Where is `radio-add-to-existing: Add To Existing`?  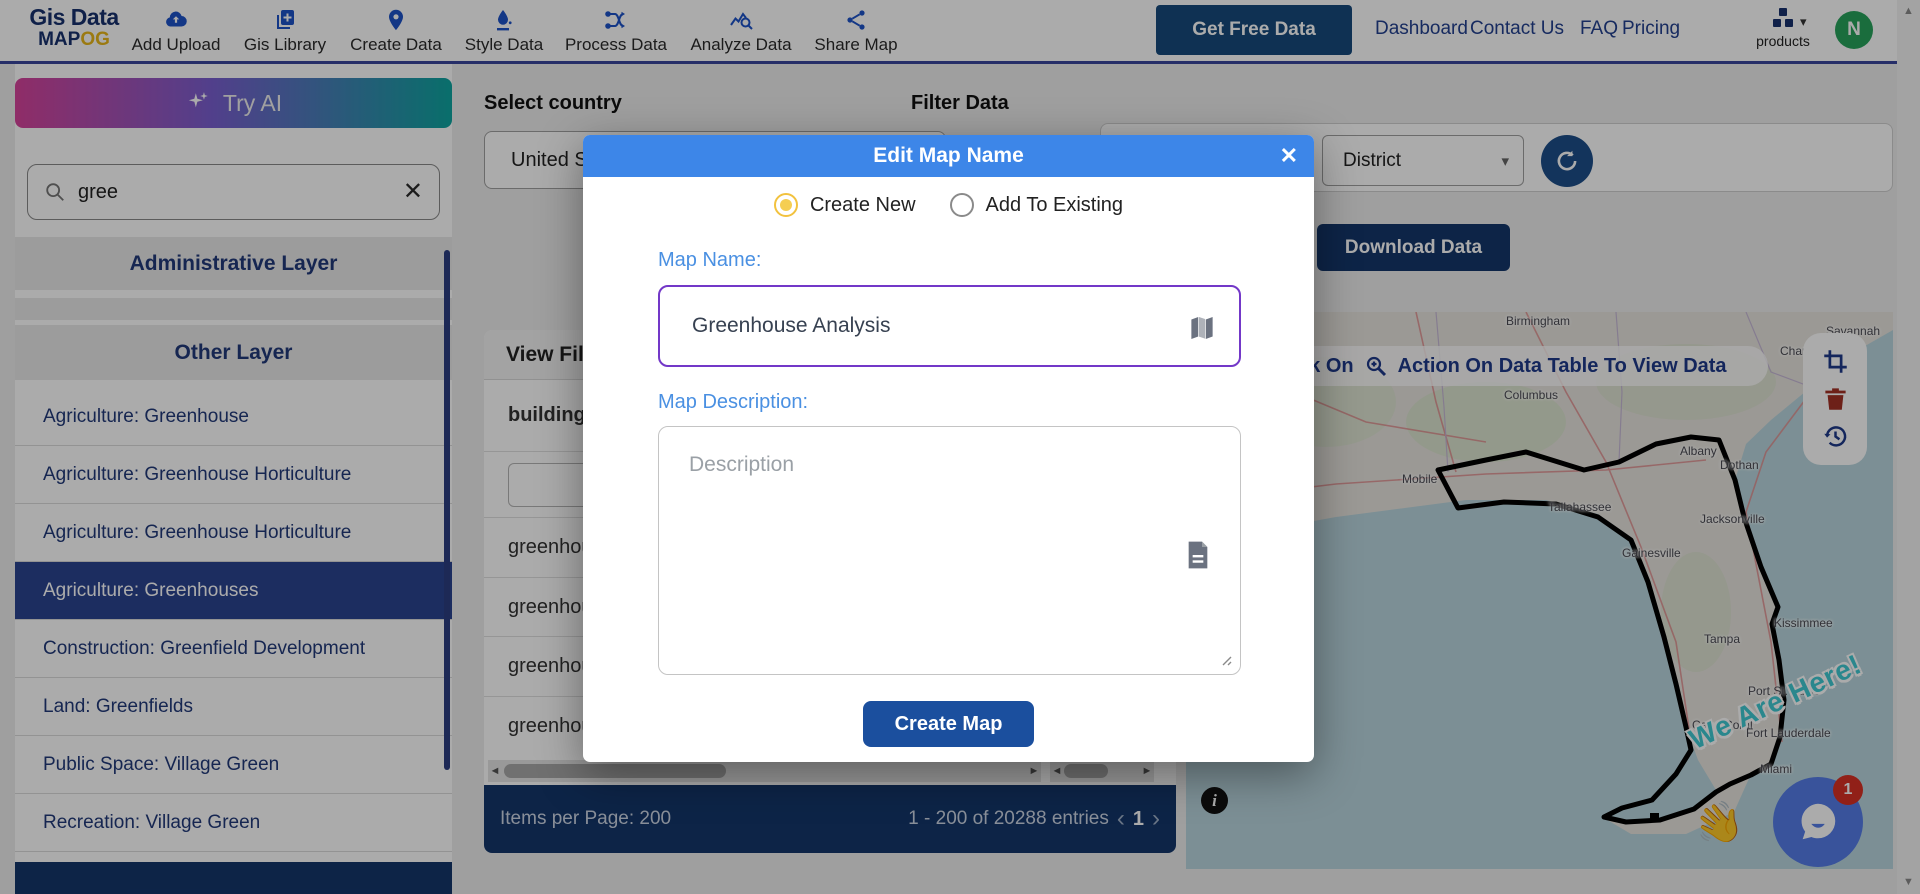 radio-add-to-existing: Add To Existing is located at coordinates (1036, 205).